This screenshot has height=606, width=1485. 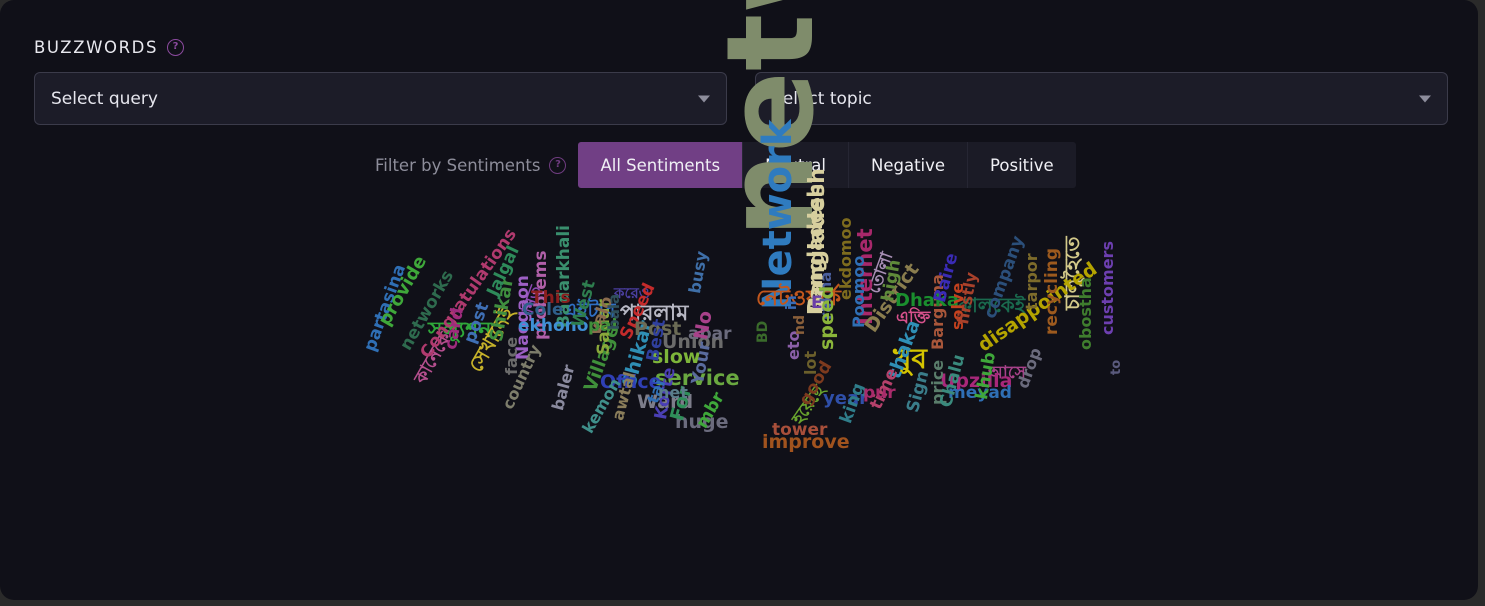 I want to click on wordcloud-word: Cole, so click(x=543, y=310).